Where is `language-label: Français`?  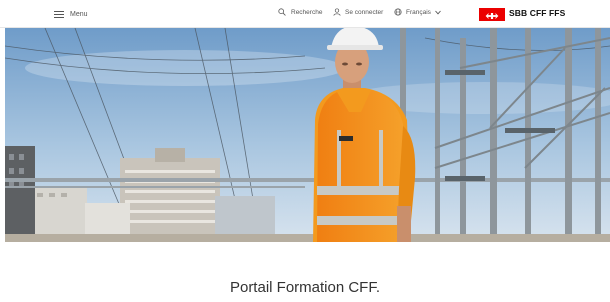
language-label: Français is located at coordinates (418, 12).